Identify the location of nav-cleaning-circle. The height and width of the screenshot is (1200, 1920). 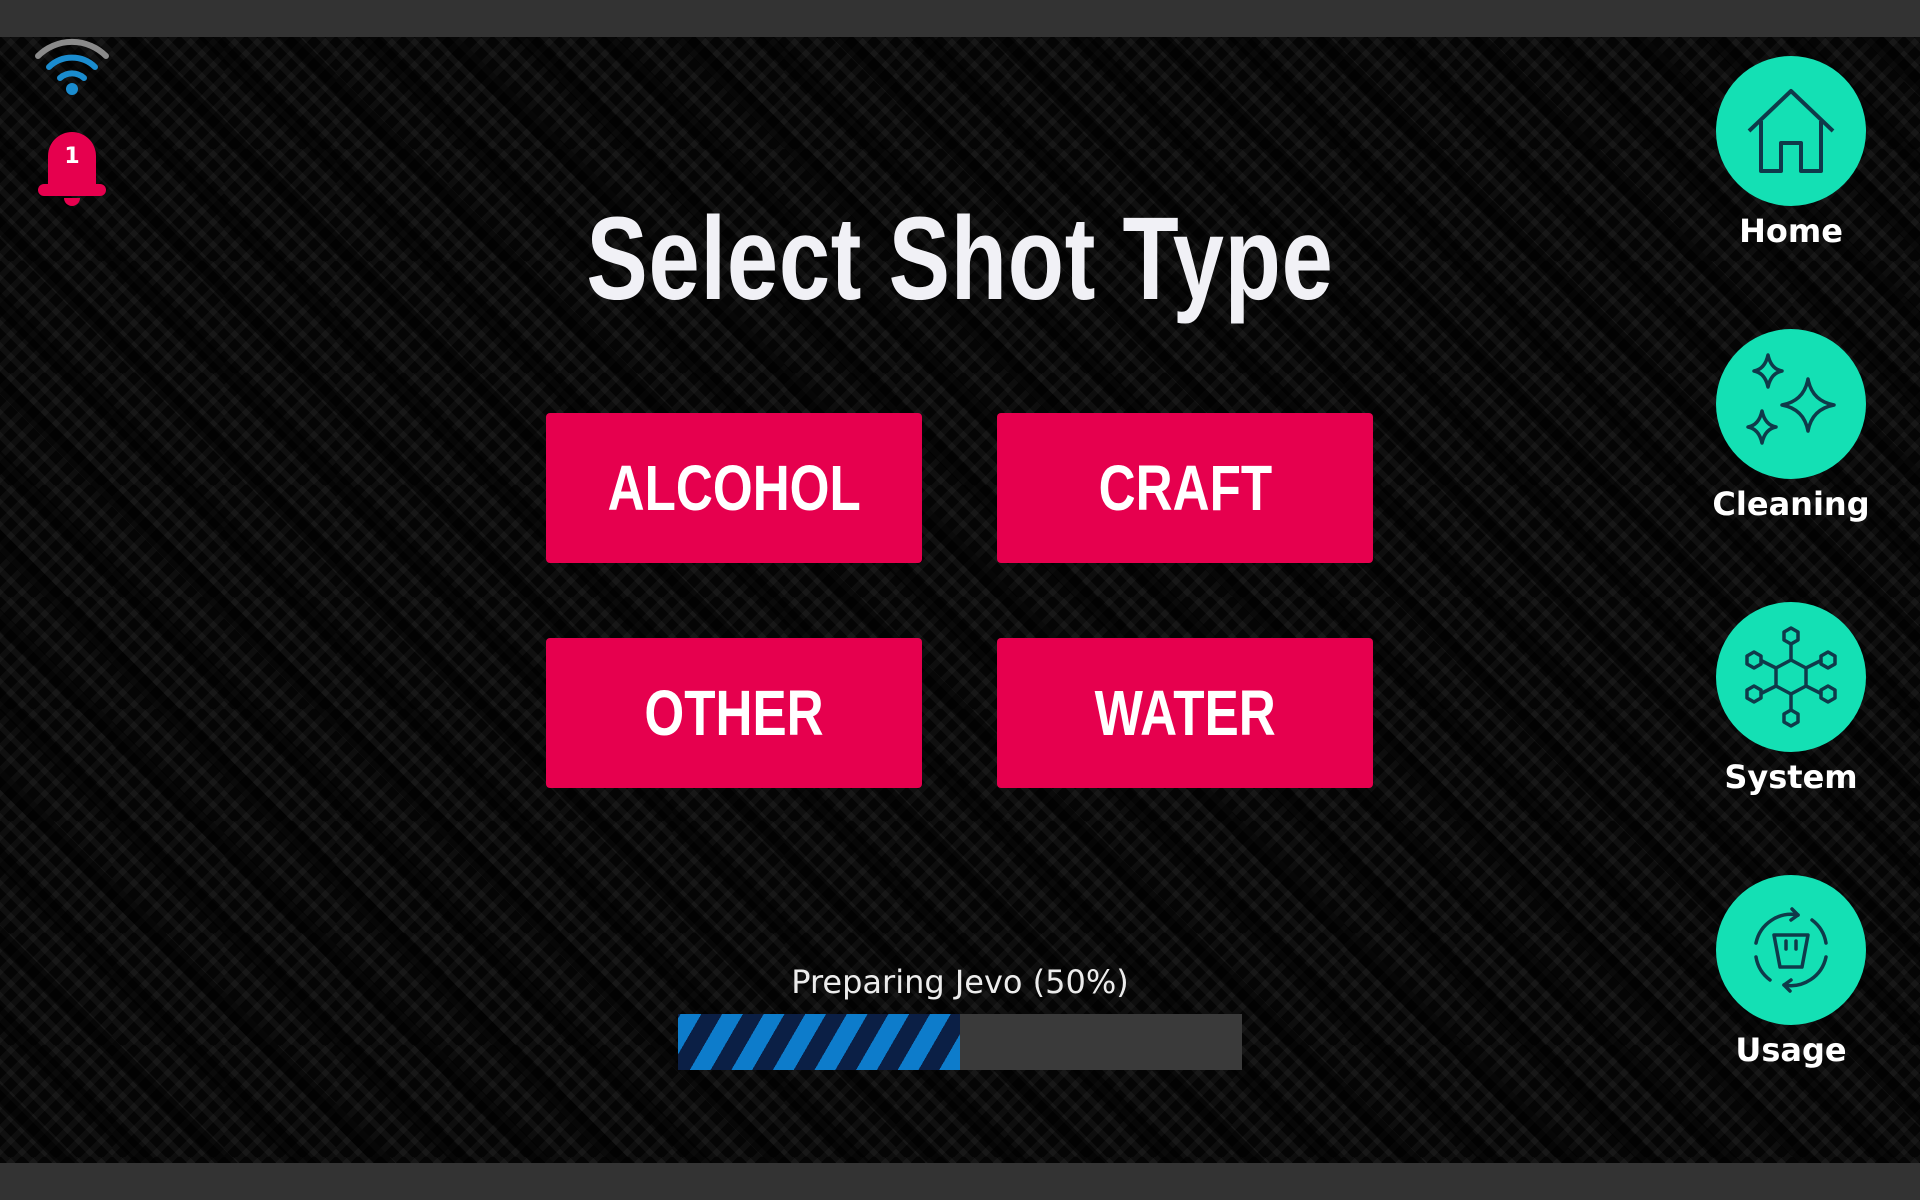
(1791, 404).